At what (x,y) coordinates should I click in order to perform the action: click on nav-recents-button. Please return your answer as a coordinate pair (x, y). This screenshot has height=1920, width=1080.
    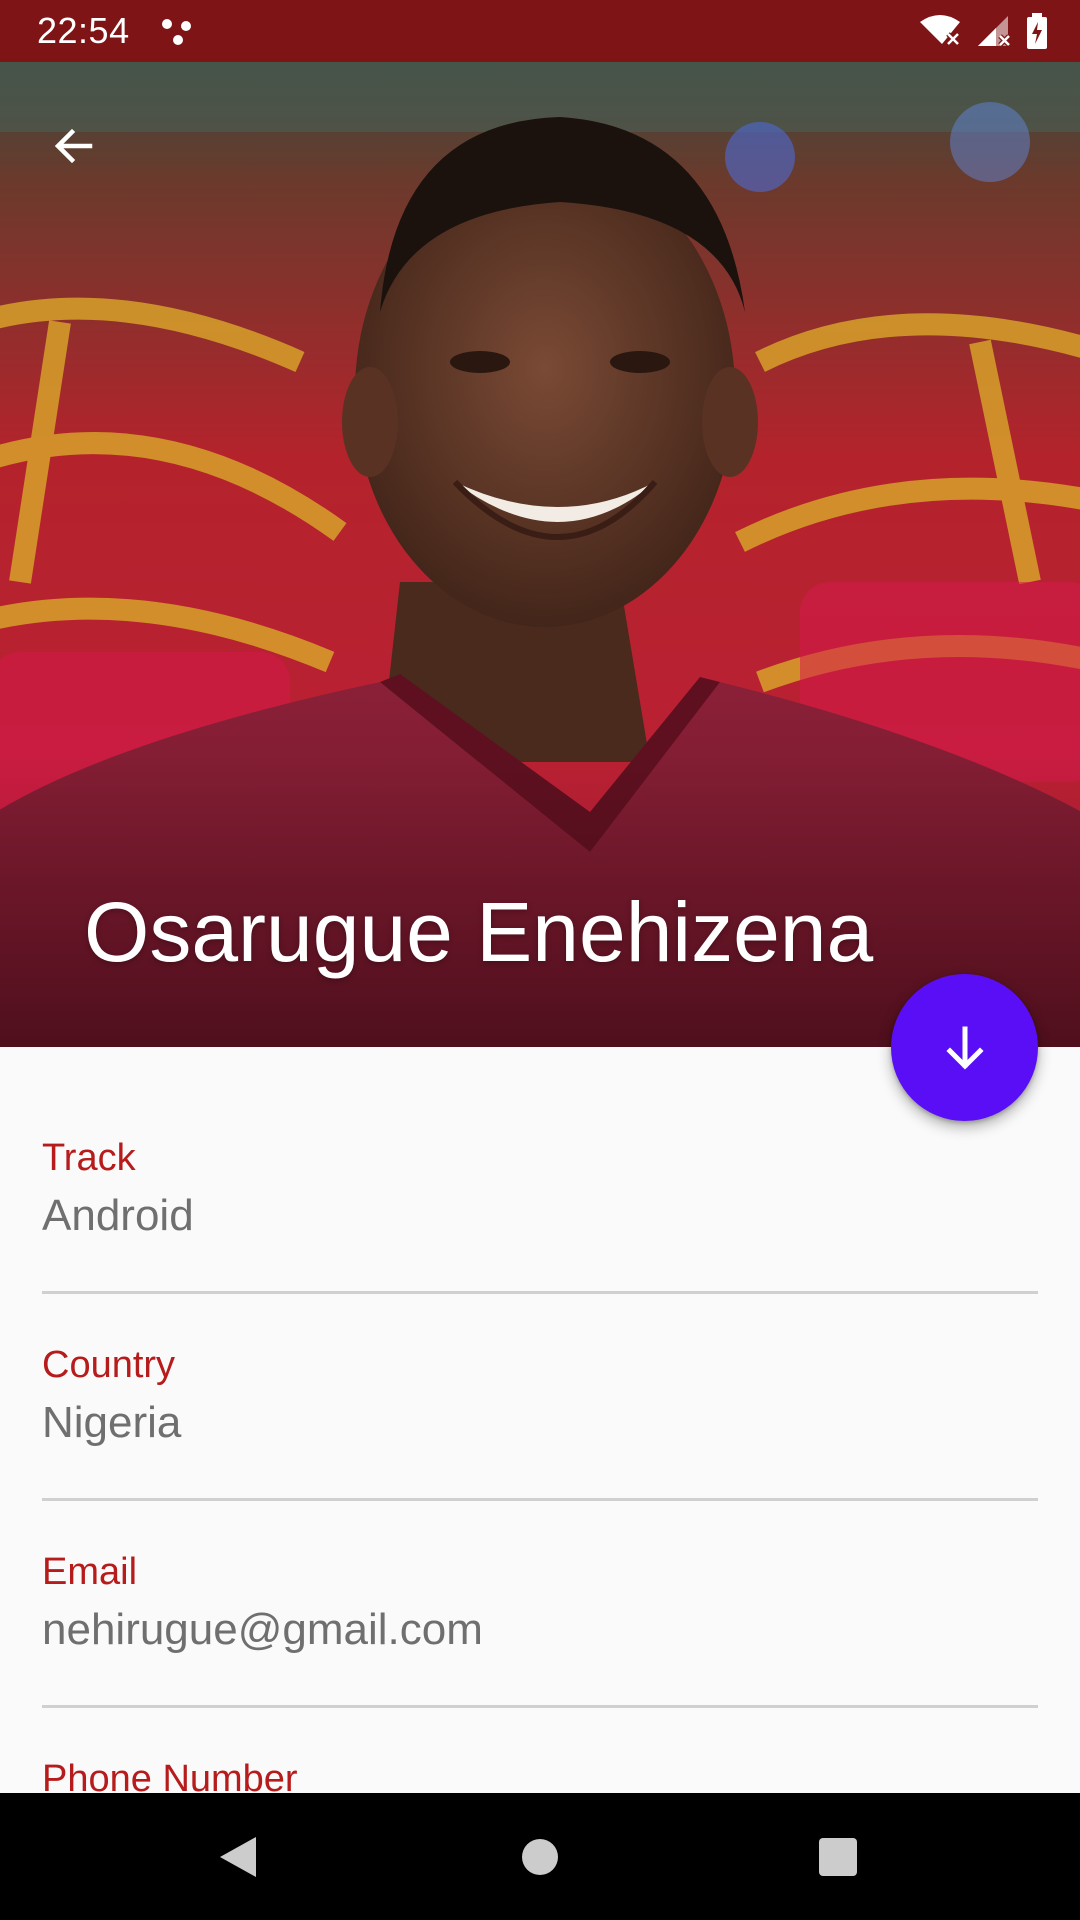
    Looking at the image, I should click on (838, 1856).